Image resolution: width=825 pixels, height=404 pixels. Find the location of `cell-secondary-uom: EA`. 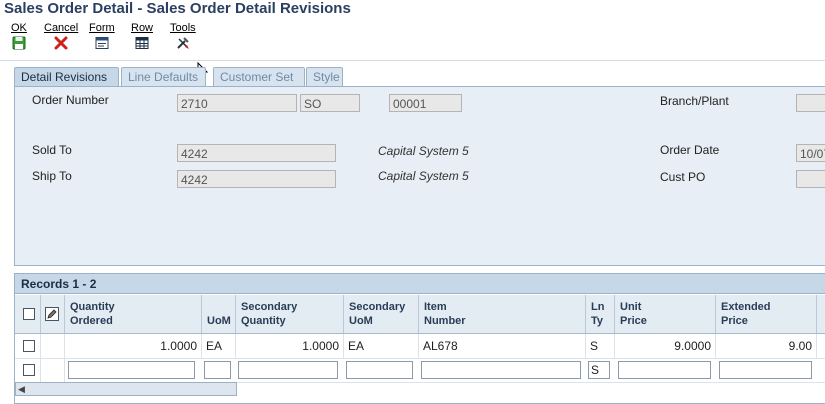

cell-secondary-uom: EA is located at coordinates (381, 346).